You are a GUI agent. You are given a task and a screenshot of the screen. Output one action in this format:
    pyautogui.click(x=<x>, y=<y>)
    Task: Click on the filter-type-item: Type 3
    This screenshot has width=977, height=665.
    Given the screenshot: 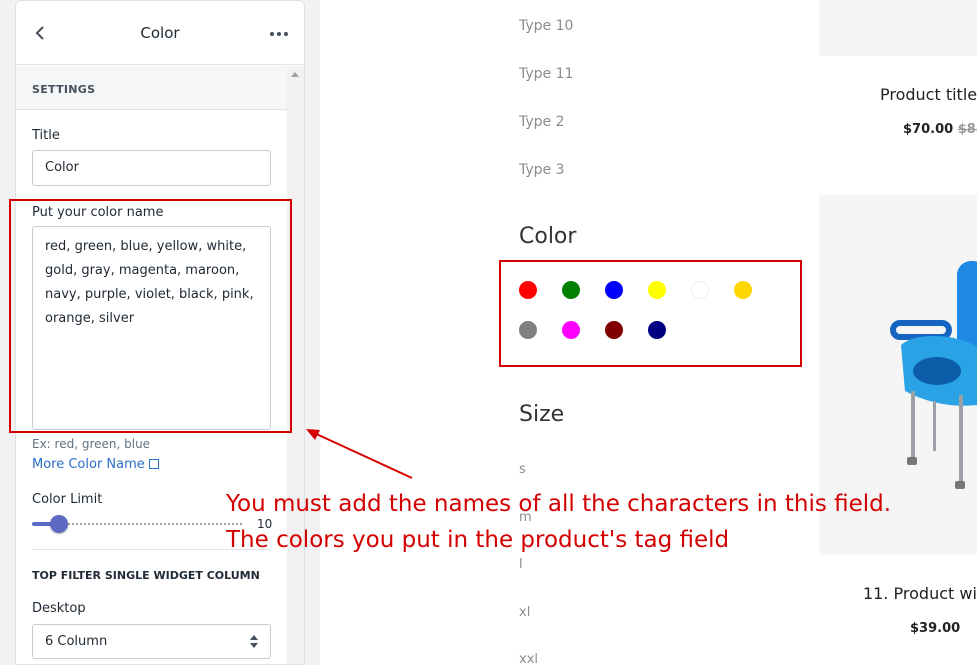 What is the action you would take?
    pyautogui.click(x=542, y=170)
    